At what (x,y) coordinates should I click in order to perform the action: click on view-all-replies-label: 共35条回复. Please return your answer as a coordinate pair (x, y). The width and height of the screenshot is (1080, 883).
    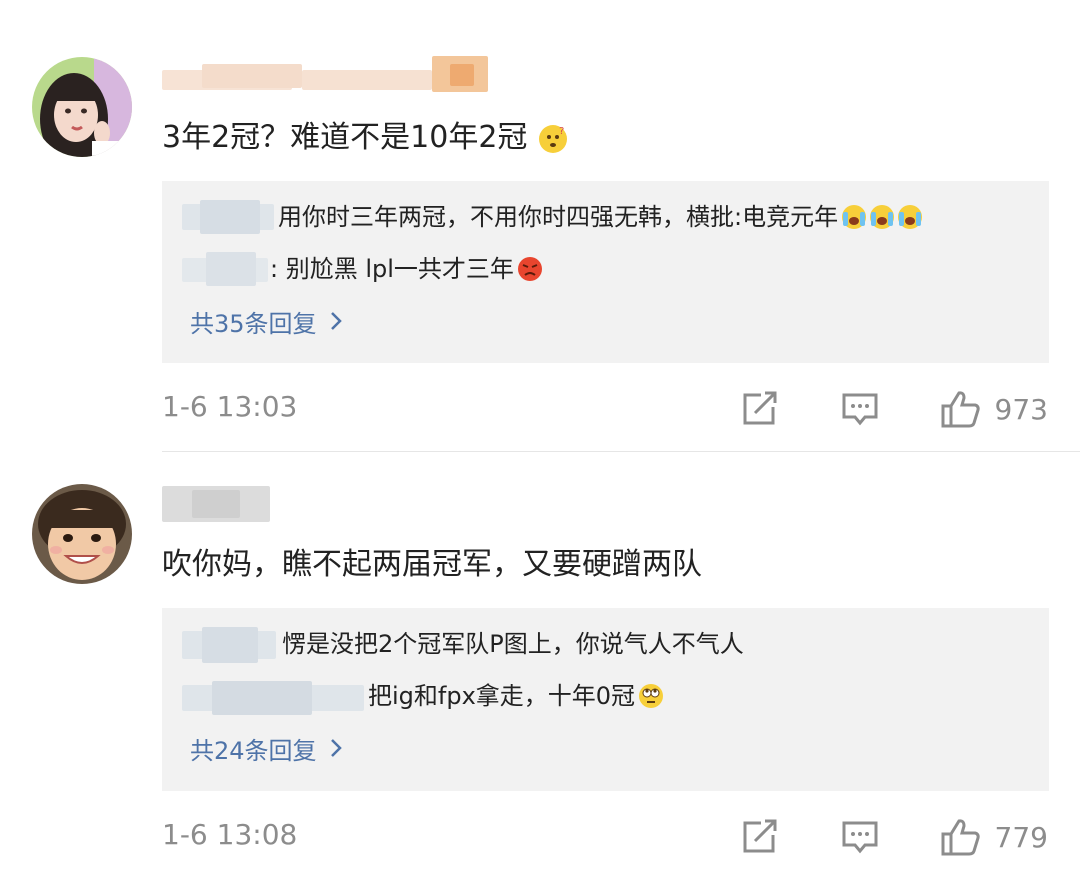
    Looking at the image, I should click on (253, 323).